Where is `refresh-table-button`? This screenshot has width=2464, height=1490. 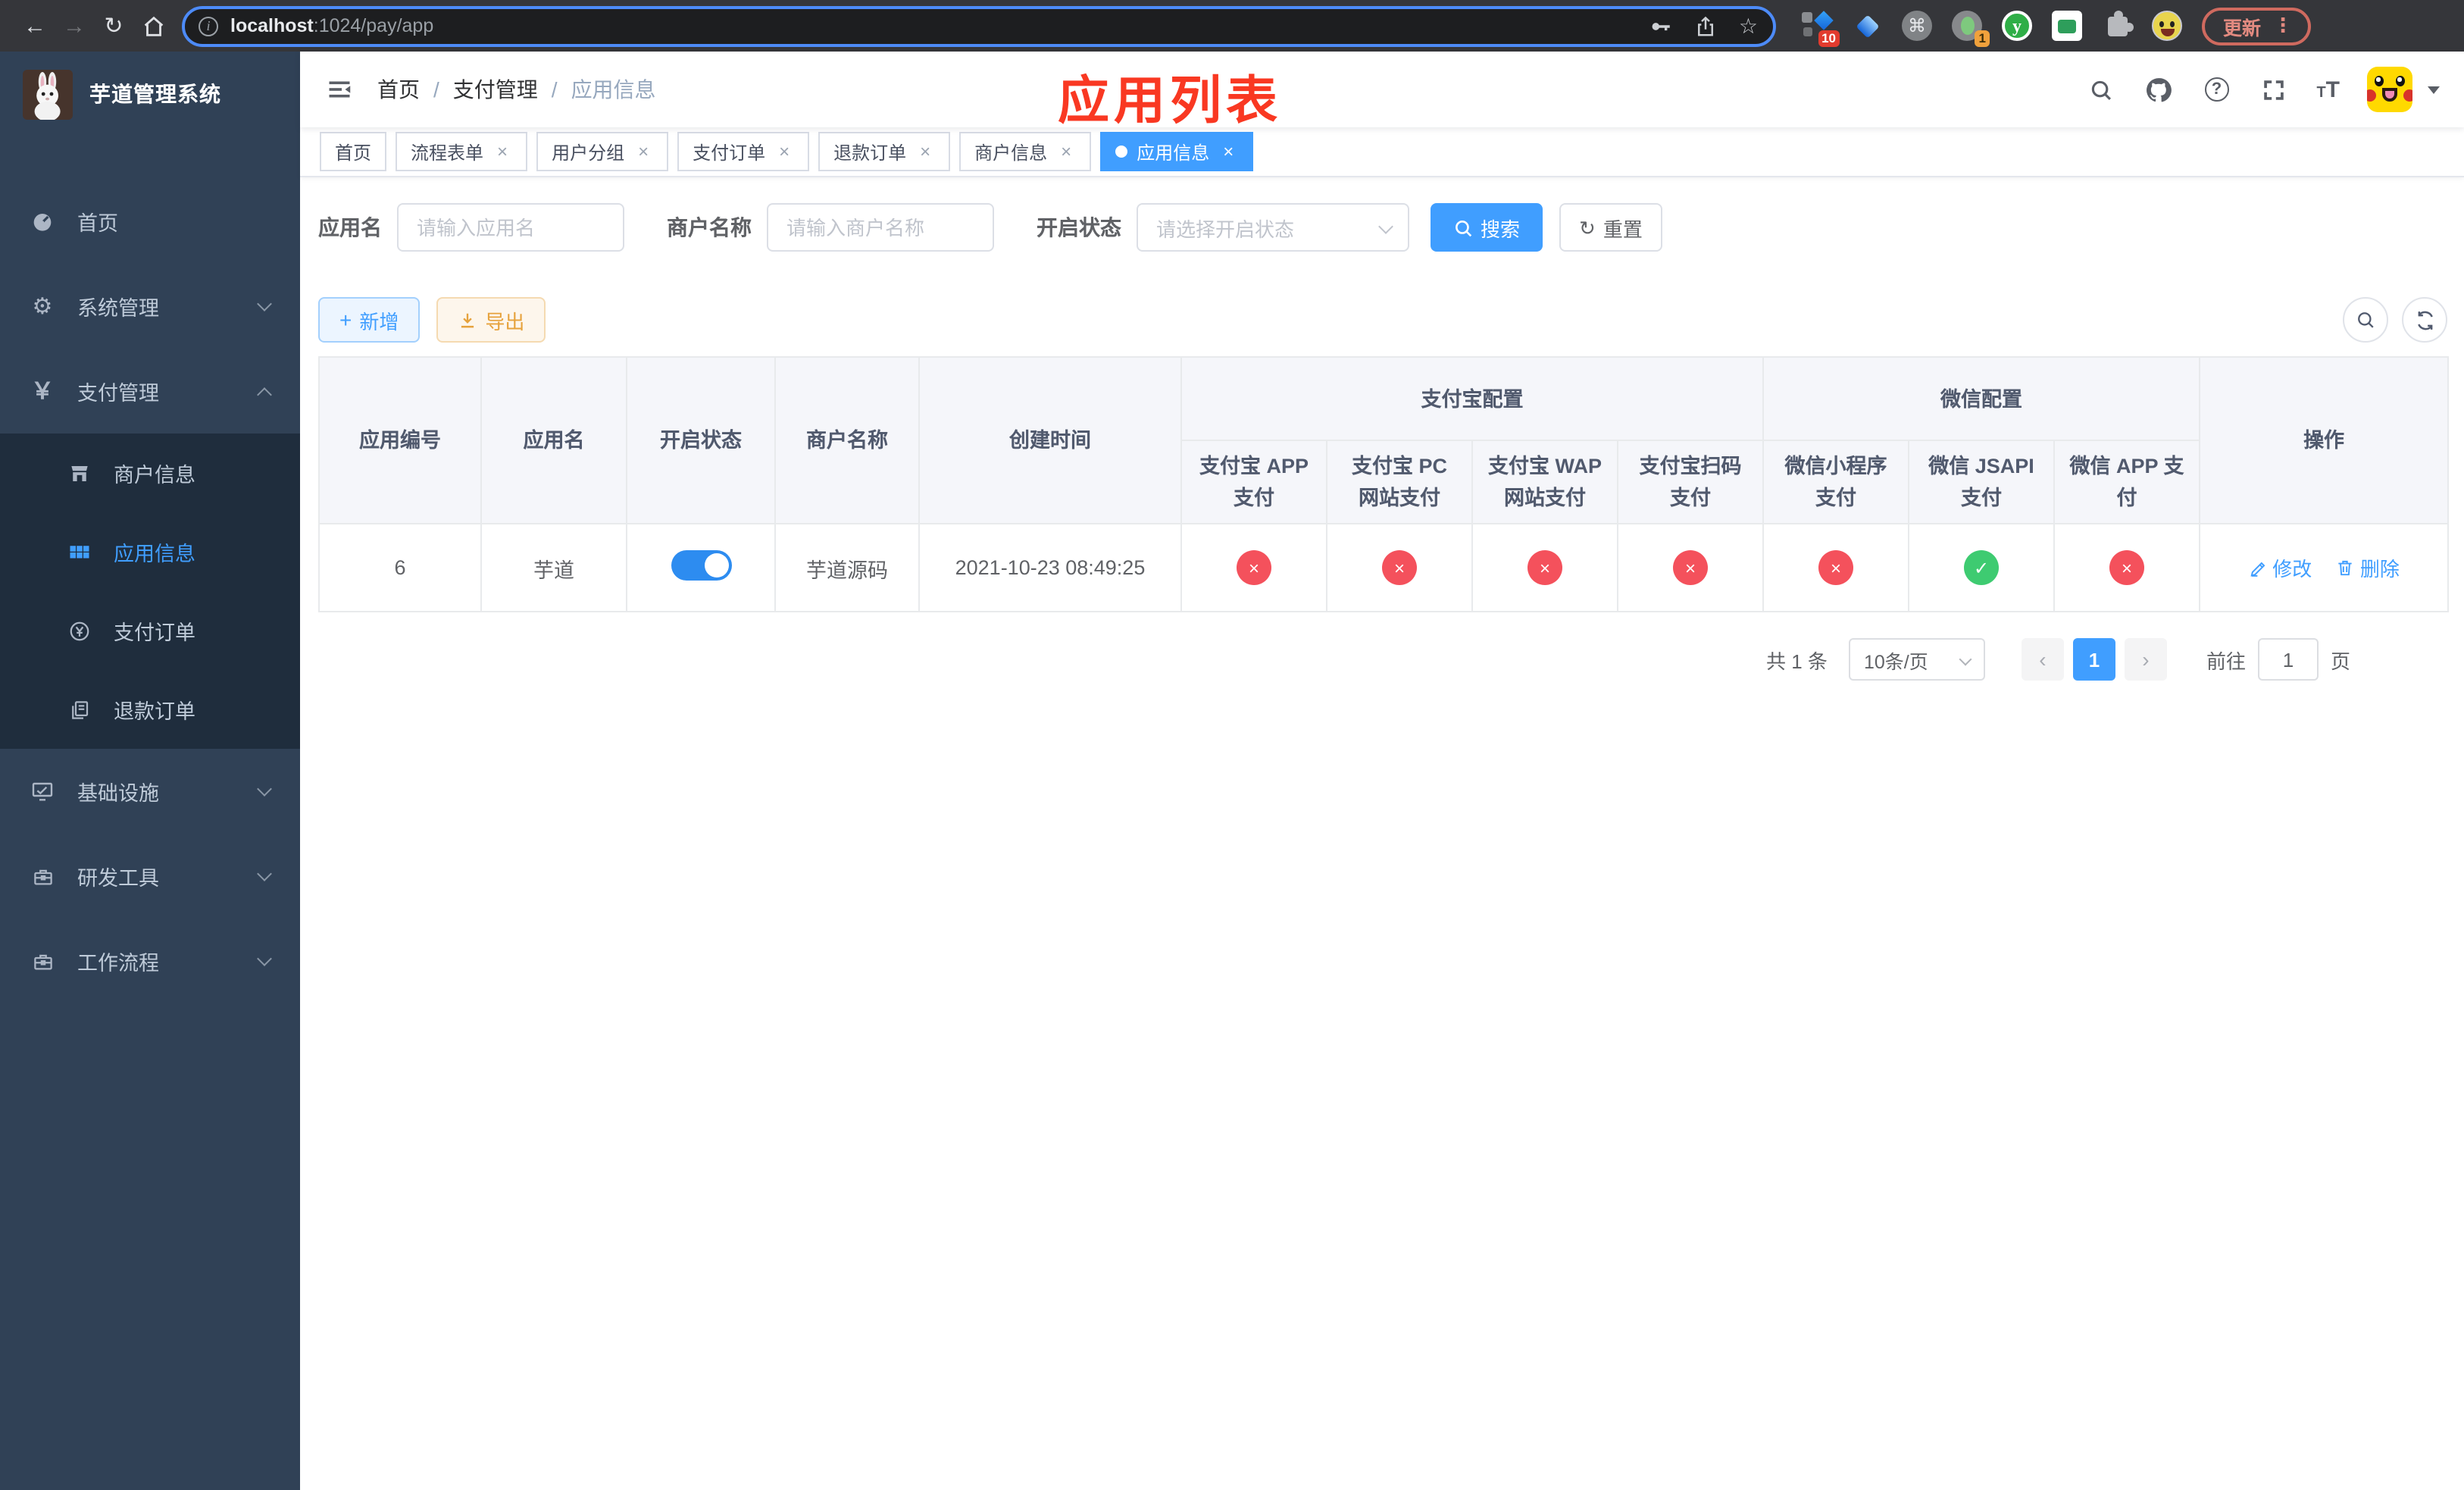 refresh-table-button is located at coordinates (2424, 320).